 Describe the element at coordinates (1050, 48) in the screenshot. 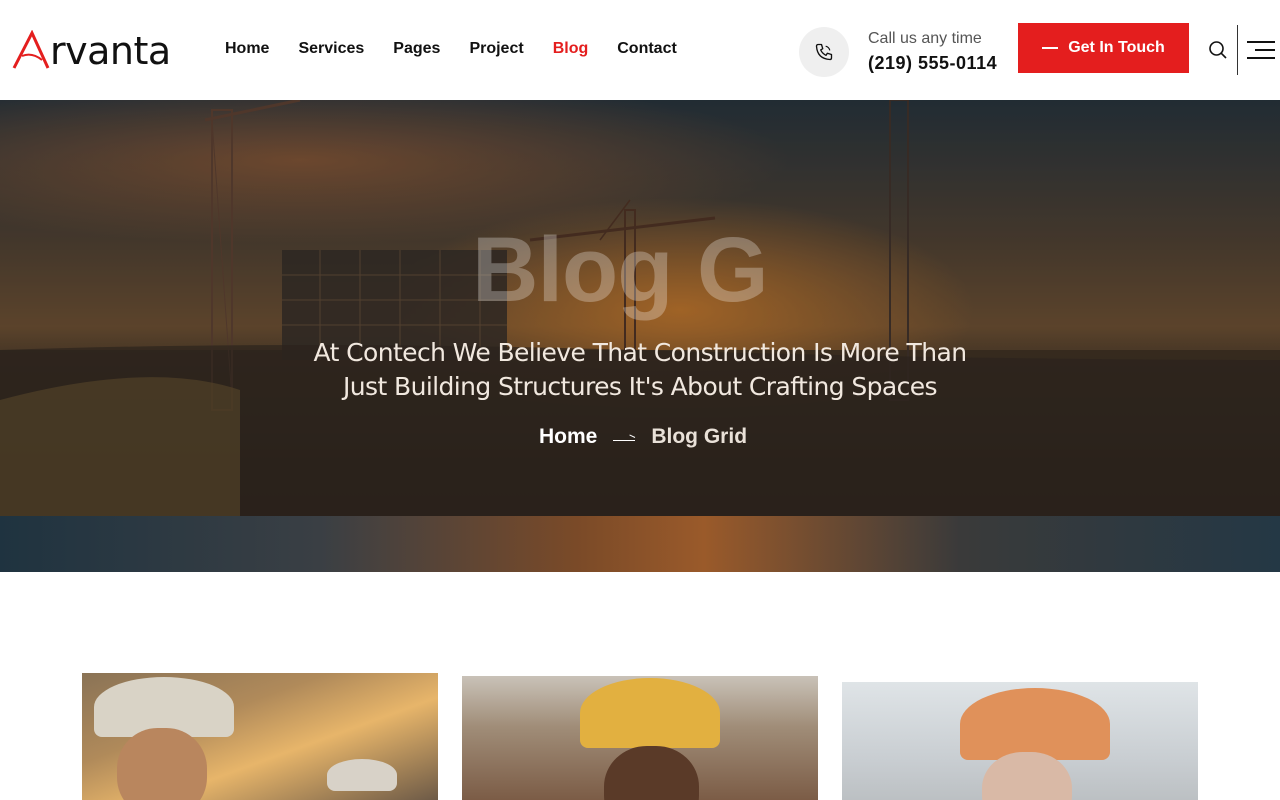

I see `dash-icon` at that location.